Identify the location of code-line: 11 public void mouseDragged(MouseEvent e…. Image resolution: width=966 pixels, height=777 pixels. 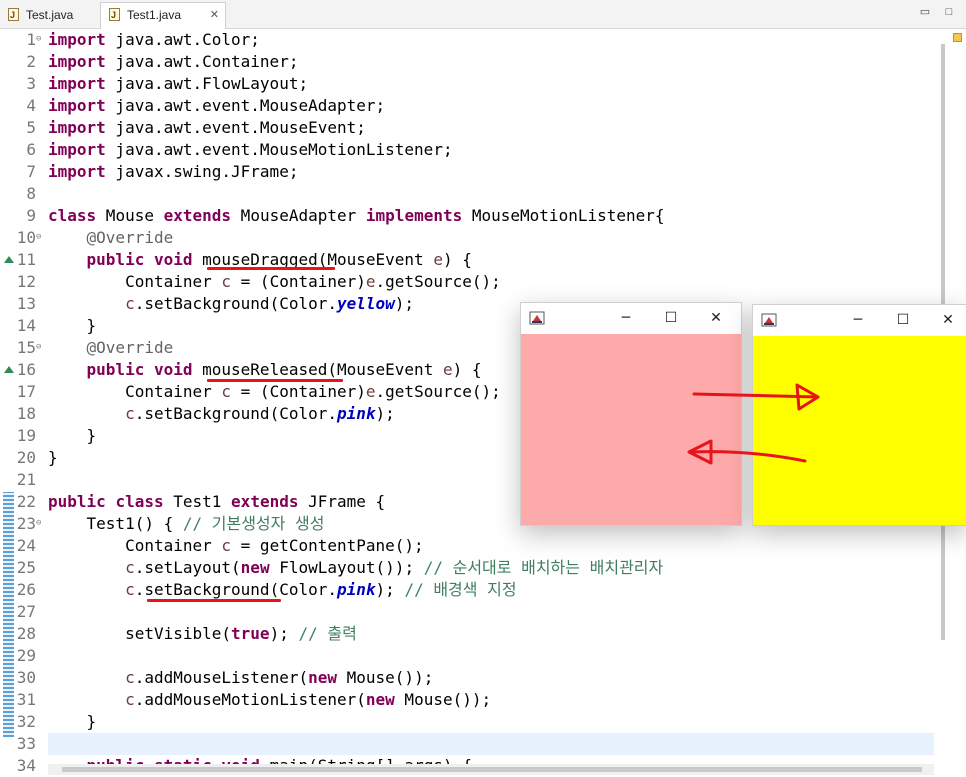
(467, 260).